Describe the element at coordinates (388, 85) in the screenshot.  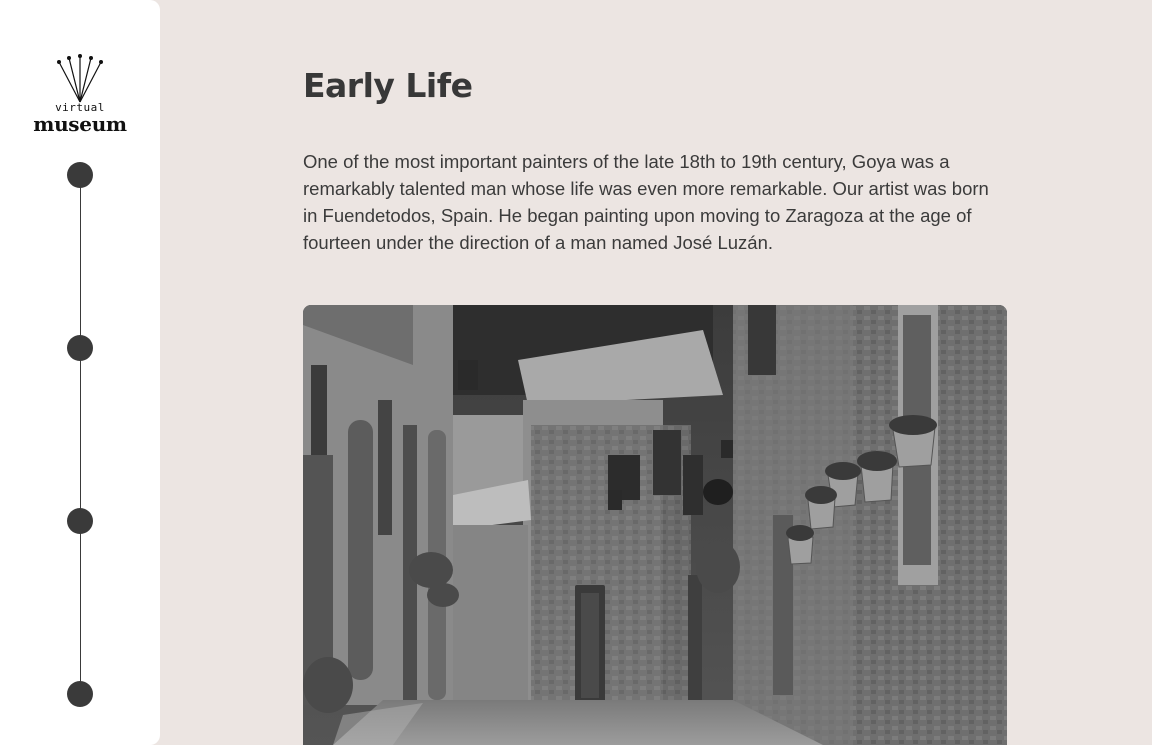
I see `section-title: Early Life` at that location.